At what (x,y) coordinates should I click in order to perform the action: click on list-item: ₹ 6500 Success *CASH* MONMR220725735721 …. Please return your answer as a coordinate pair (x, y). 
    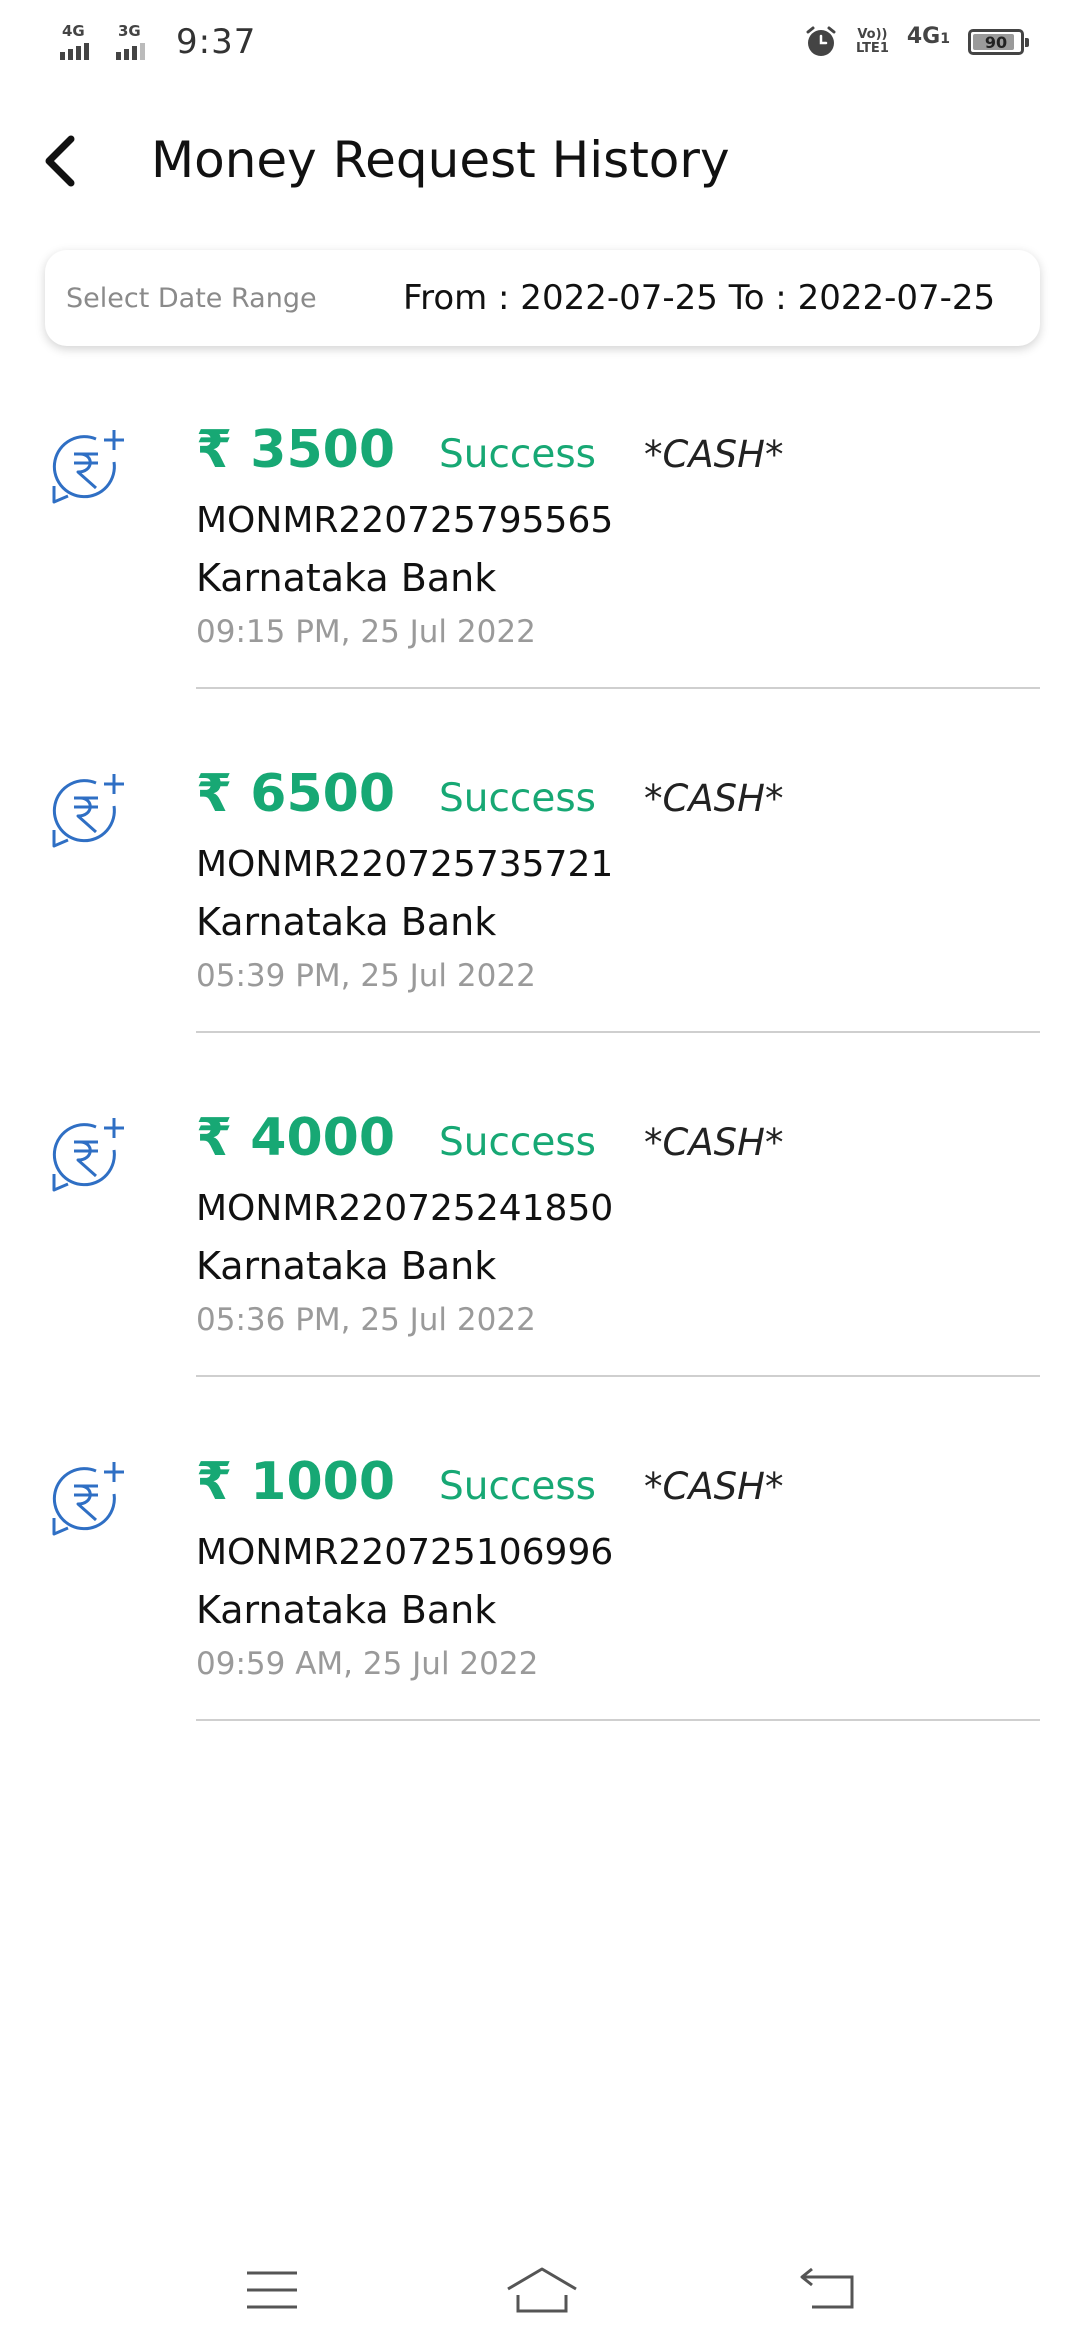
    Looking at the image, I should click on (540, 916).